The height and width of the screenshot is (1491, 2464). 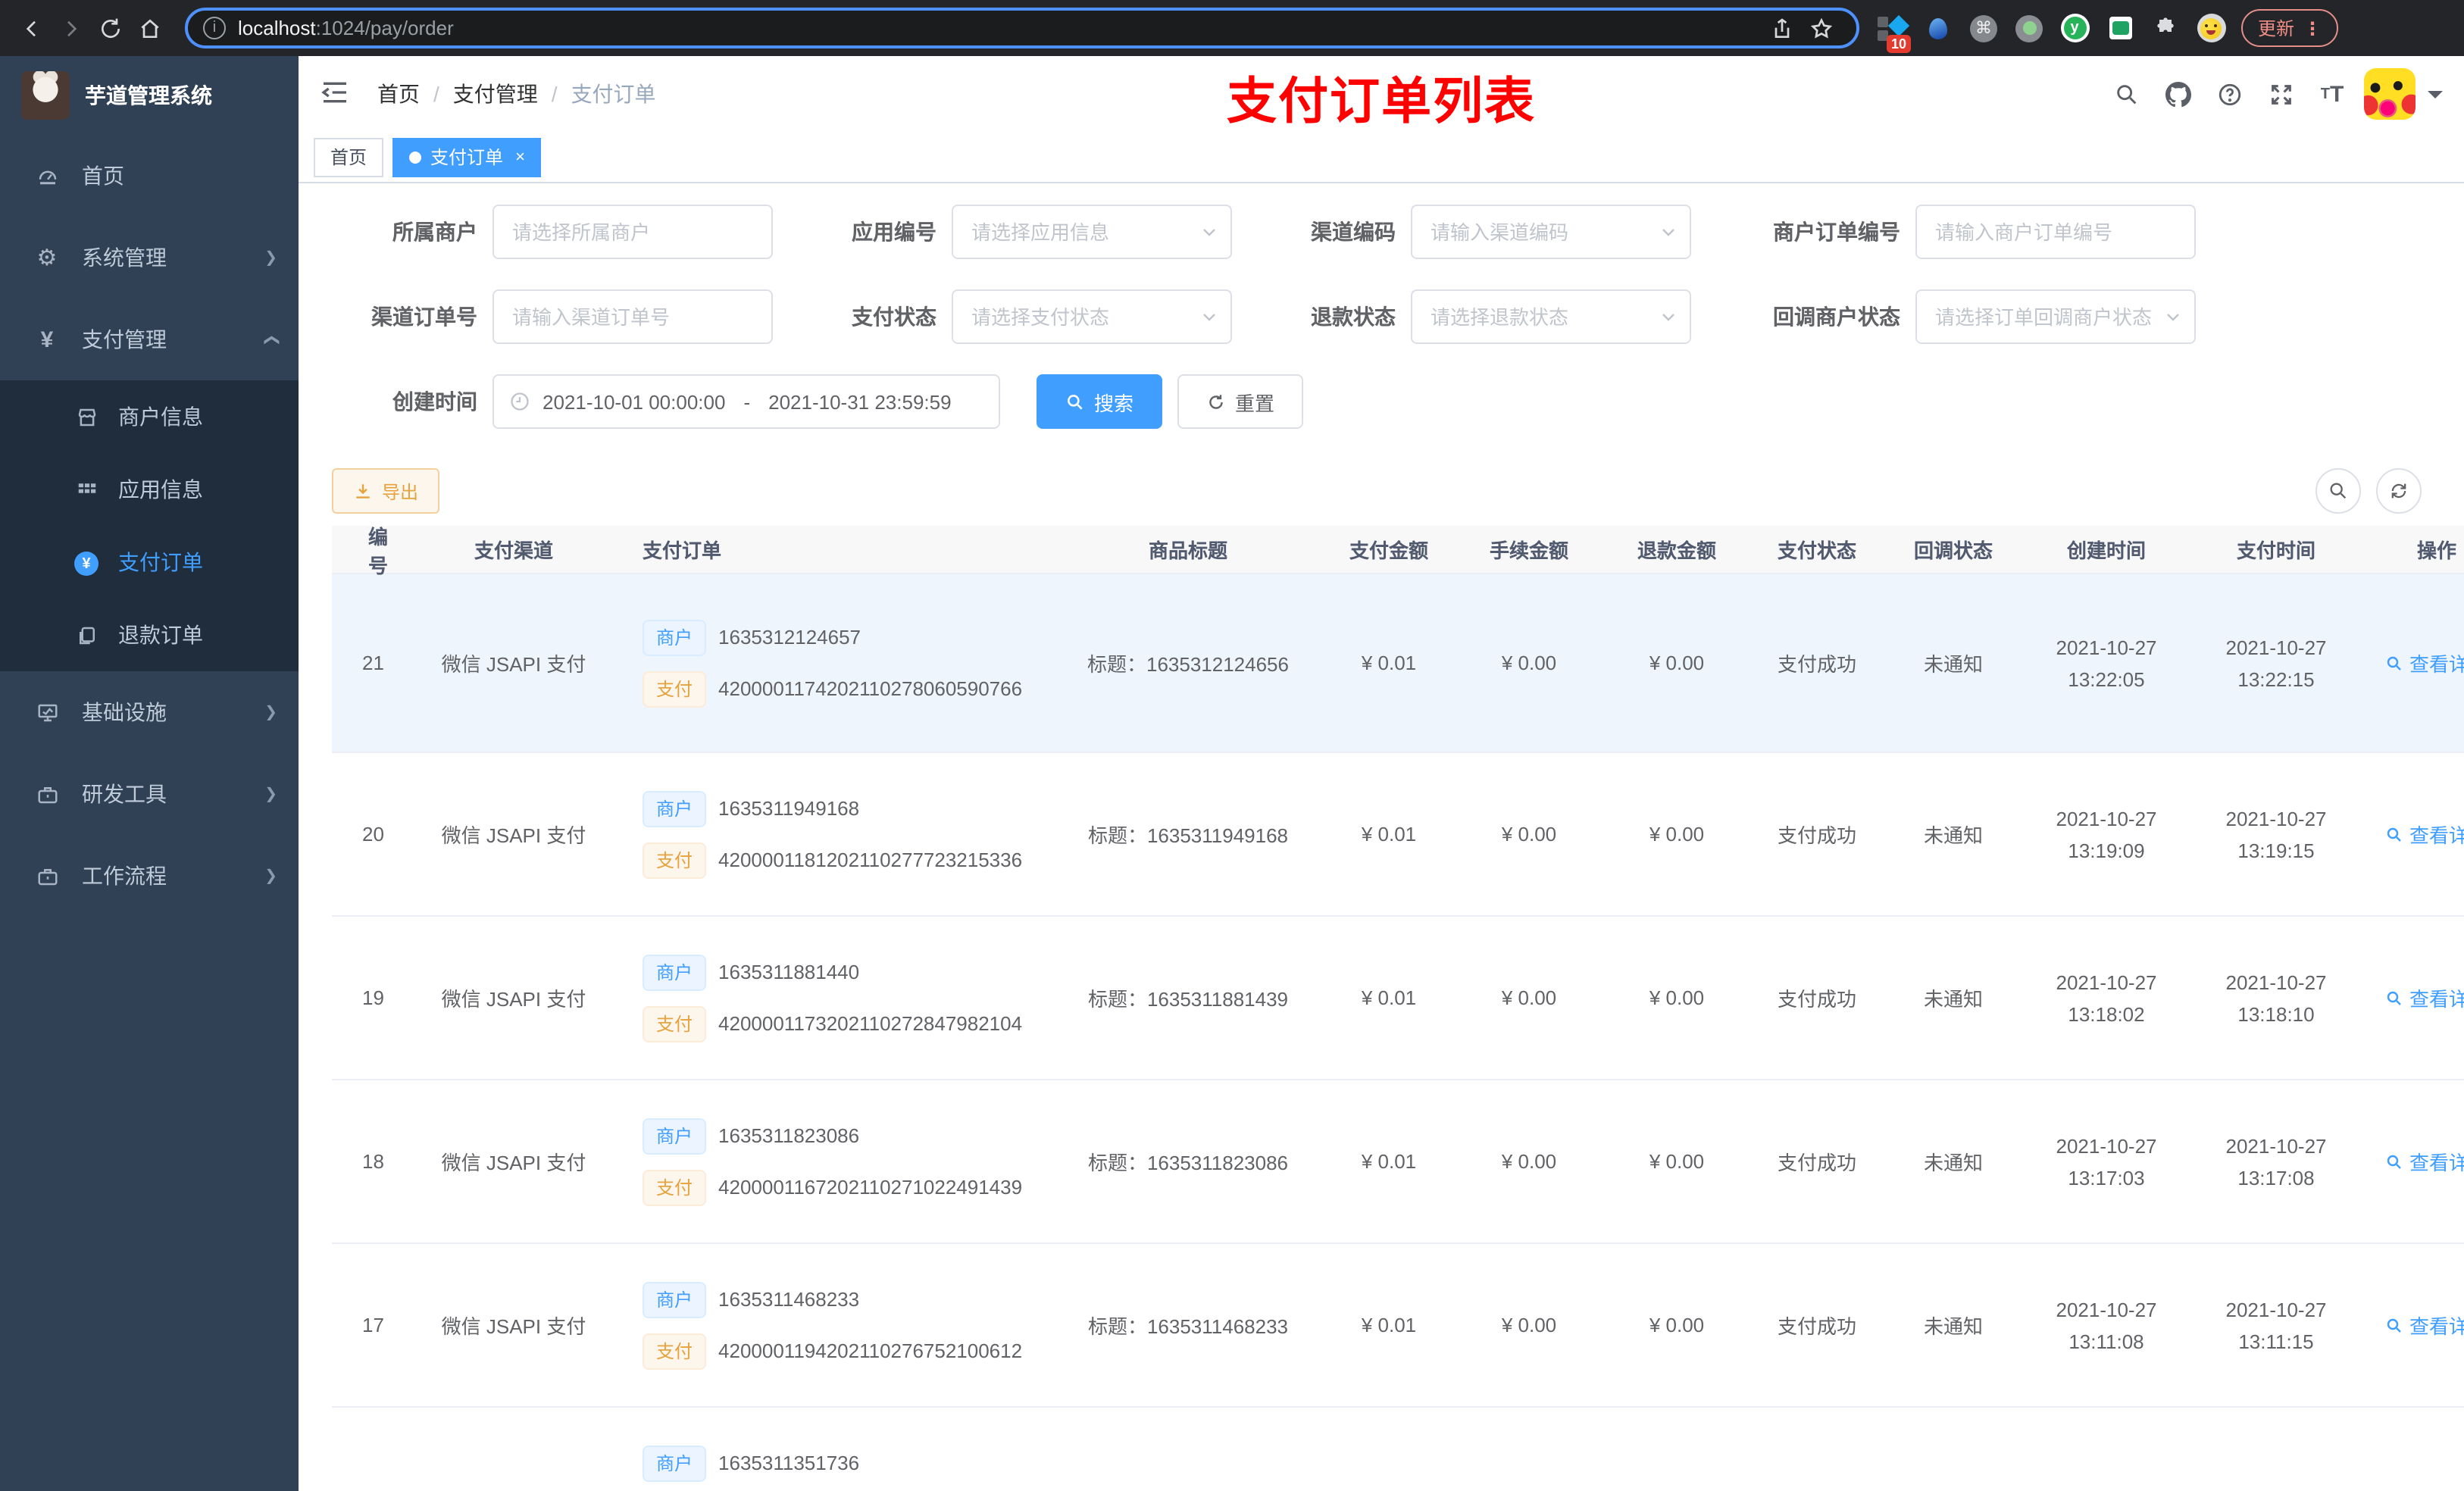 I want to click on help-icon, so click(x=2229, y=94).